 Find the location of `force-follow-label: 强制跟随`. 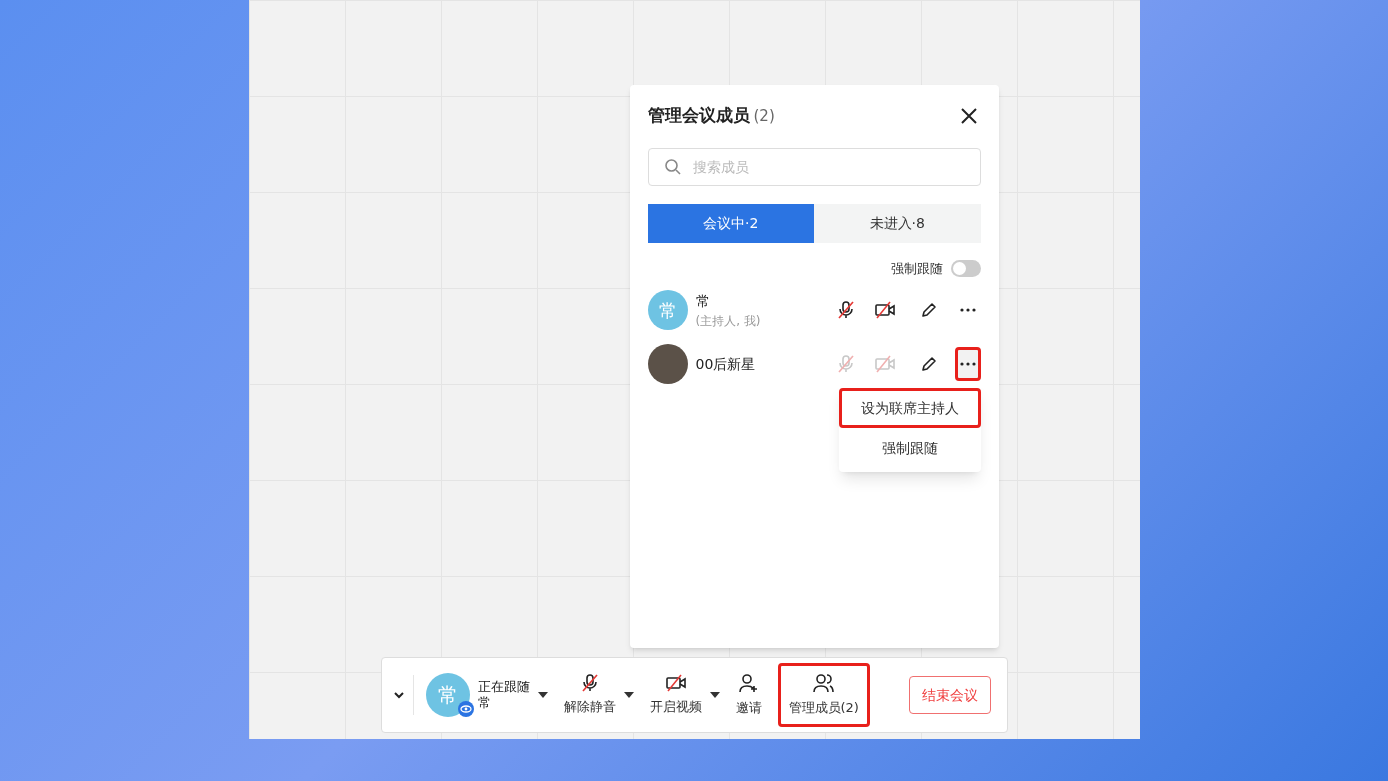

force-follow-label: 强制跟随 is located at coordinates (916, 268).